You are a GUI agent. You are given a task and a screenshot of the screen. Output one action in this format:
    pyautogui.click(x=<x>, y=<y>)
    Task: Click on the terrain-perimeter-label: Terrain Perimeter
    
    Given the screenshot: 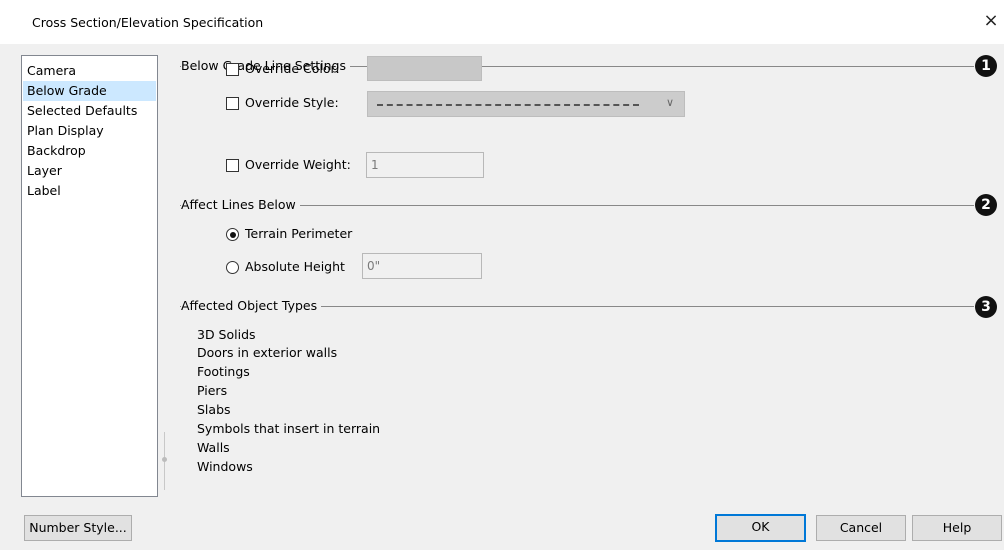 What is the action you would take?
    pyautogui.click(x=299, y=233)
    